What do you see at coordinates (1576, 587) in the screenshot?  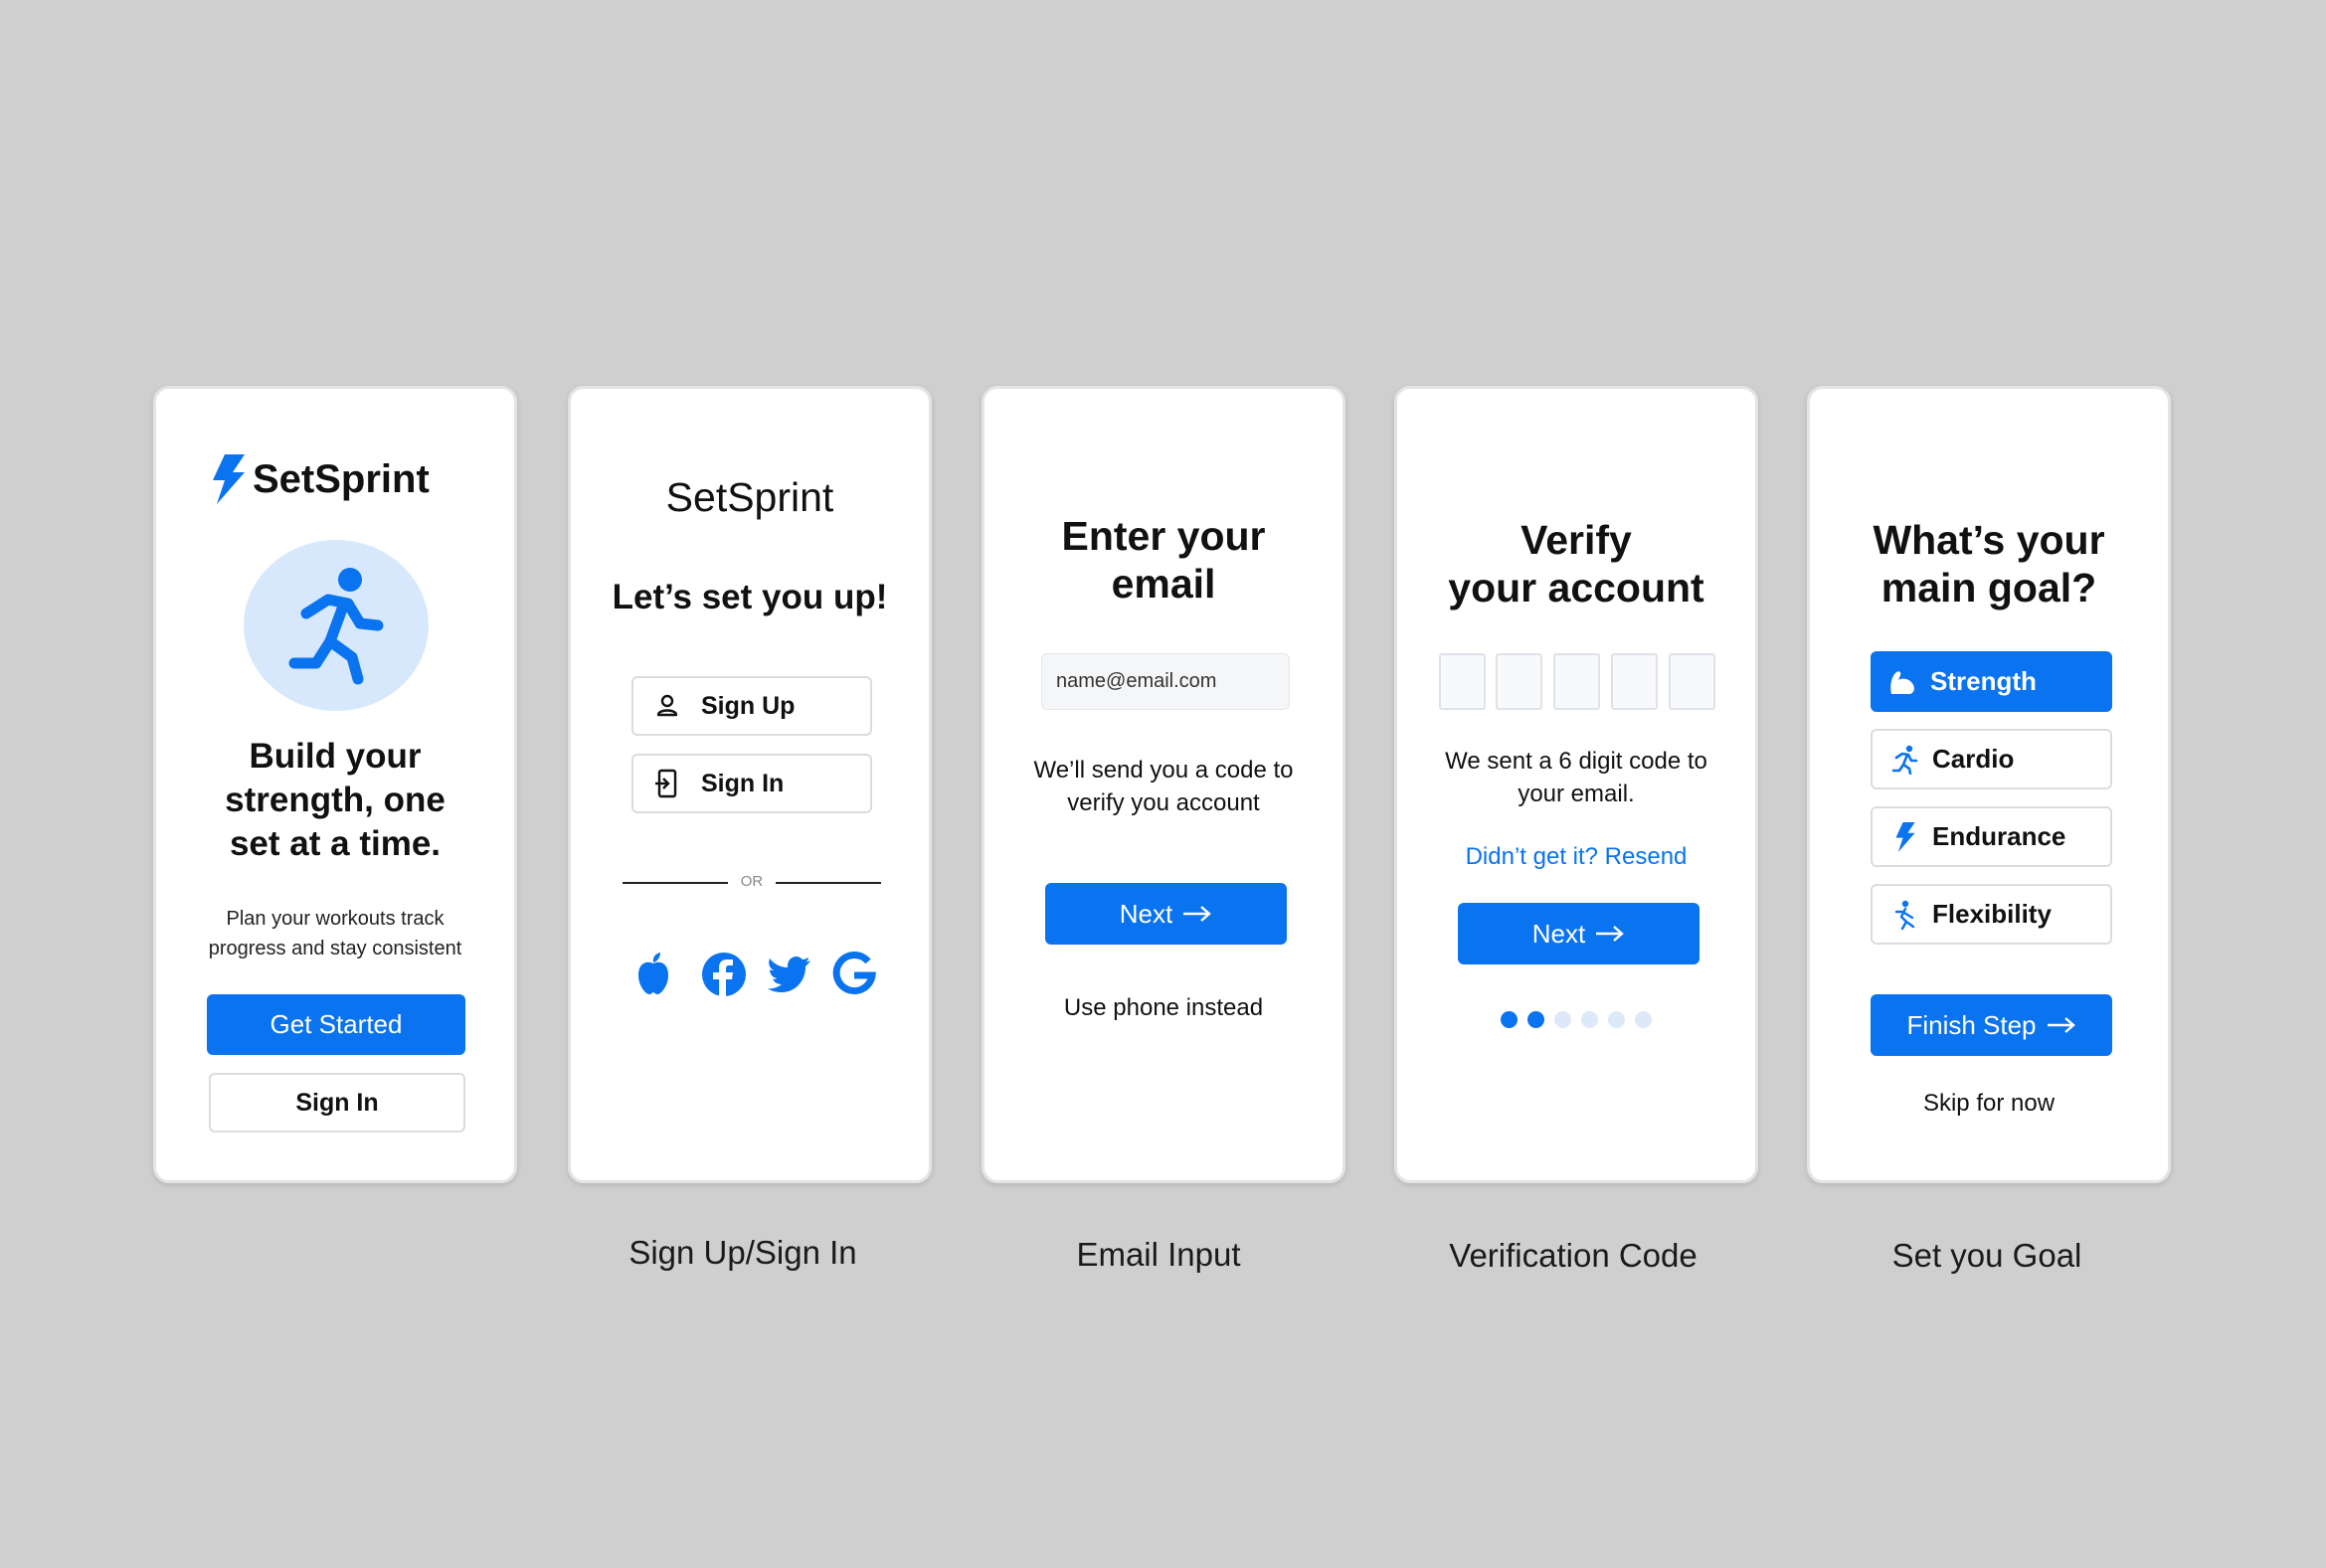 I see `heading-line: your account` at bounding box center [1576, 587].